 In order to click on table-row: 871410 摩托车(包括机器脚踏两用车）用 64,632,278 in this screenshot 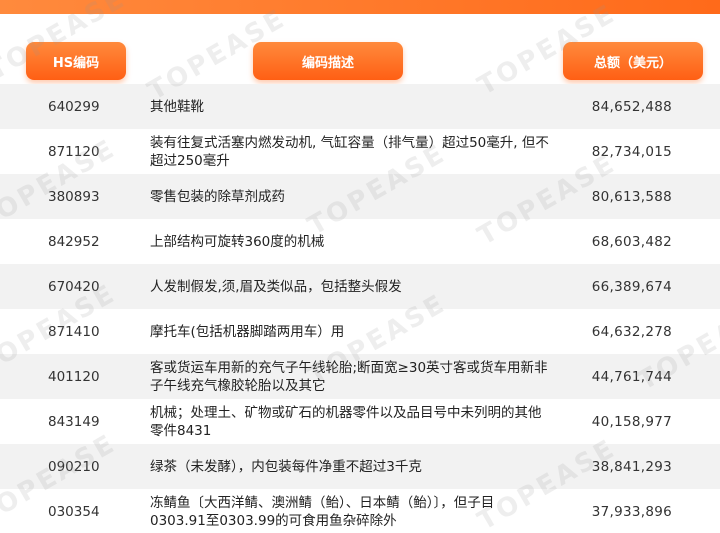, I will do `click(360, 331)`.